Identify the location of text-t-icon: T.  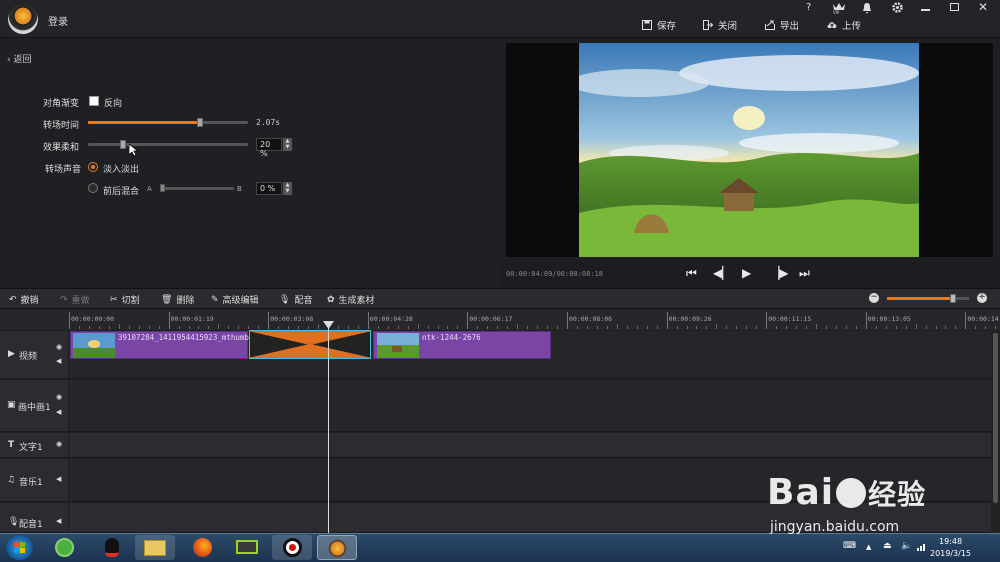
(11, 445).